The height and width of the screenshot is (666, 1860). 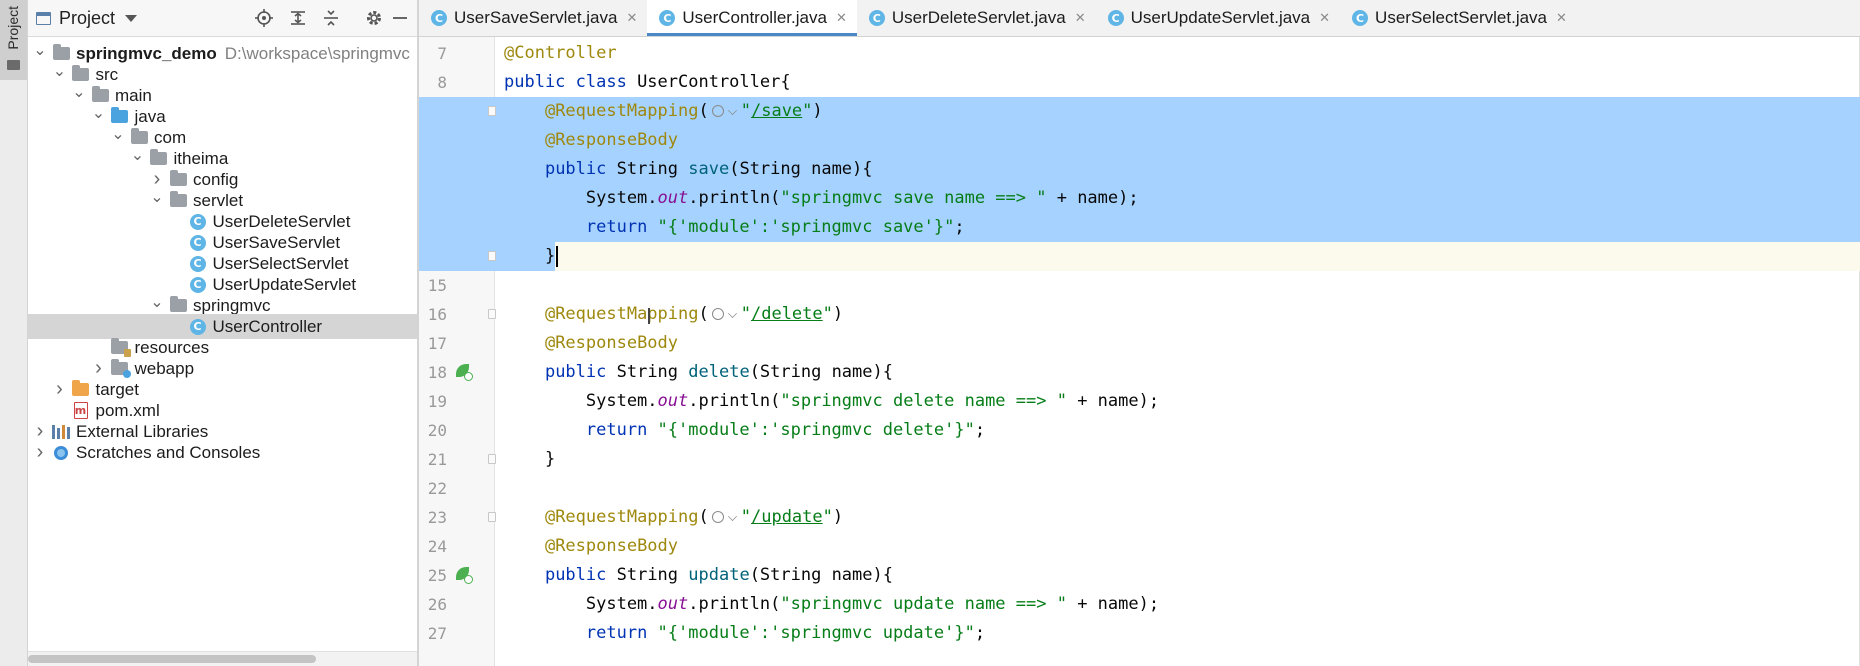 What do you see at coordinates (150, 116) in the screenshot?
I see `tree-item-label: java` at bounding box center [150, 116].